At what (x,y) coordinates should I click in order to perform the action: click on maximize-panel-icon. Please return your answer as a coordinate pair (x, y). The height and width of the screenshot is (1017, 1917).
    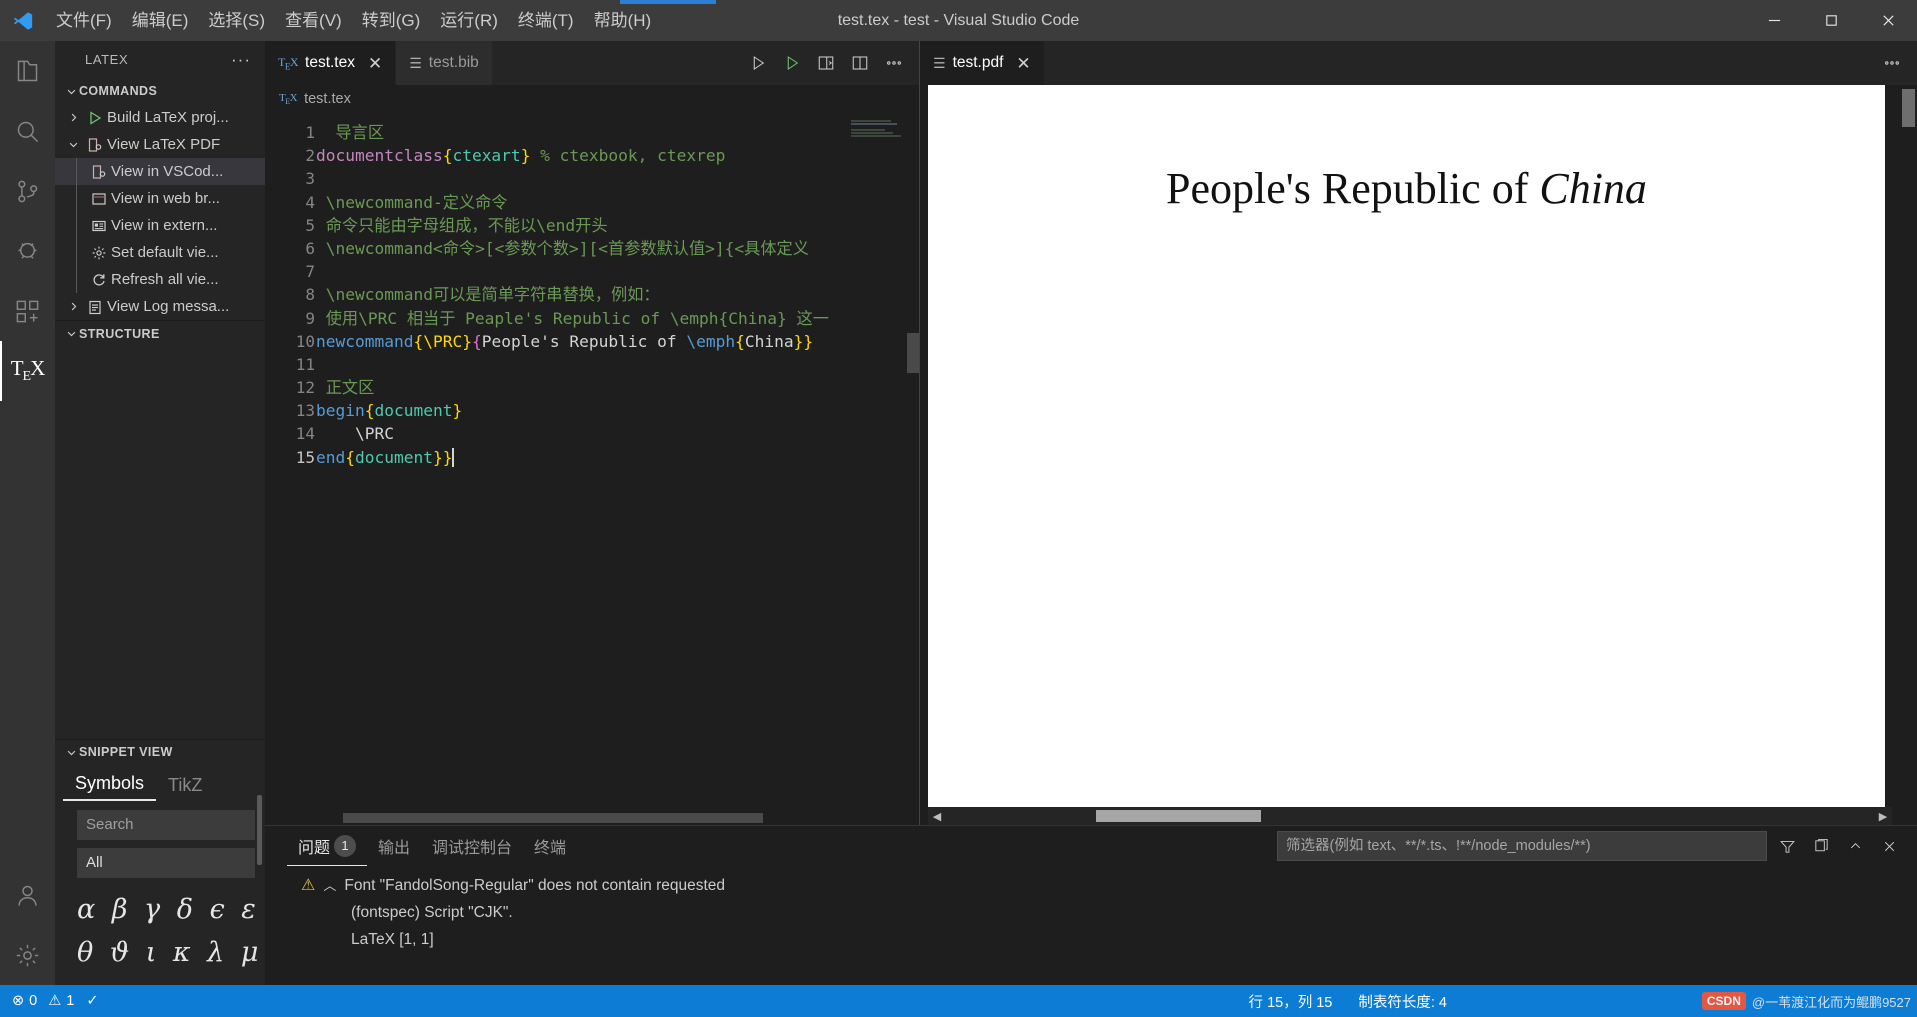
    Looking at the image, I should click on (1855, 846).